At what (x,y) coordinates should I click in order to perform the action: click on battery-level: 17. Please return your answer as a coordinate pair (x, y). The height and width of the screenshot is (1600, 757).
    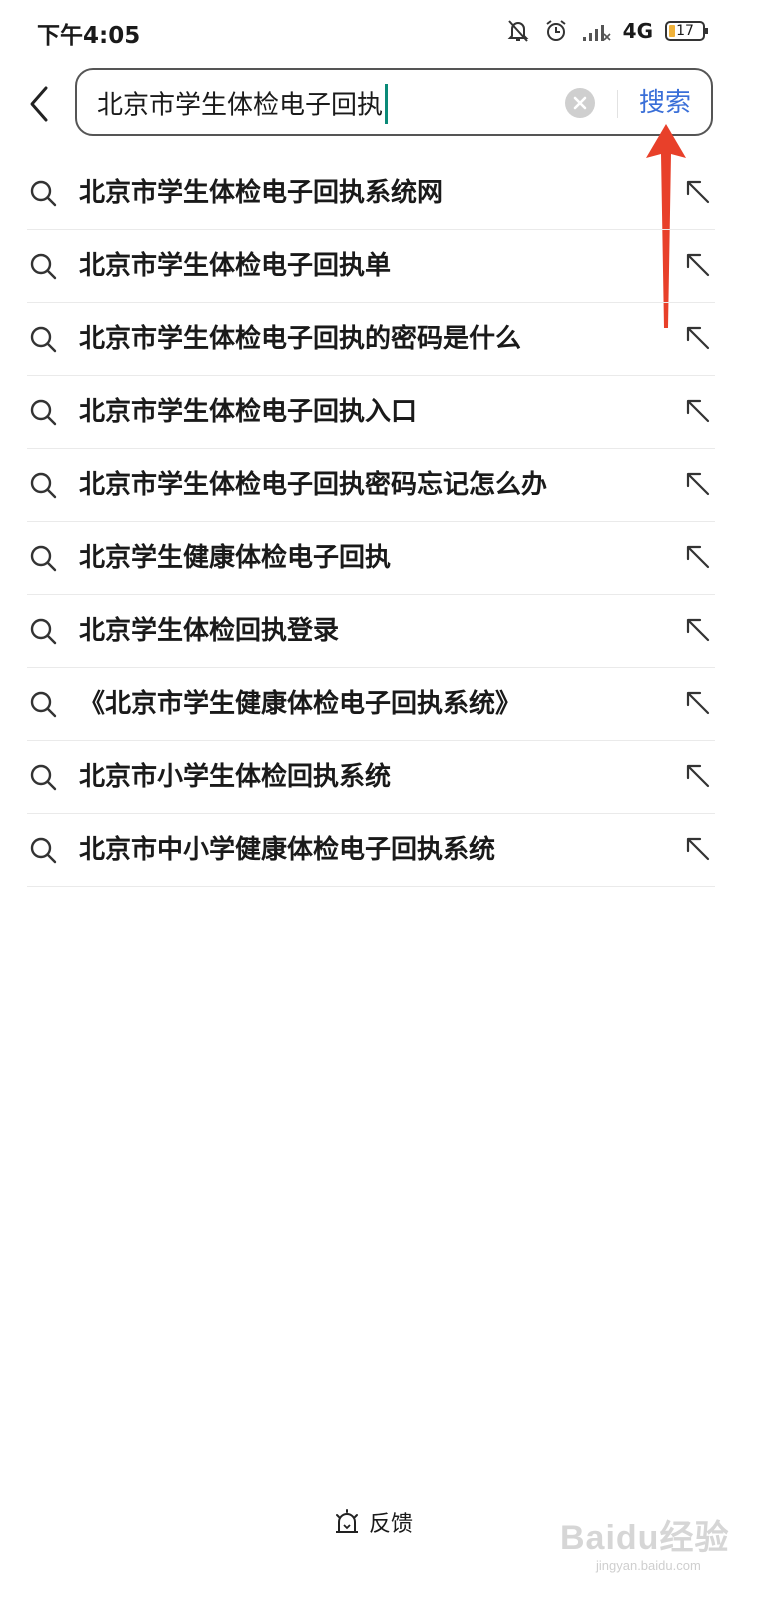
    Looking at the image, I should click on (685, 31).